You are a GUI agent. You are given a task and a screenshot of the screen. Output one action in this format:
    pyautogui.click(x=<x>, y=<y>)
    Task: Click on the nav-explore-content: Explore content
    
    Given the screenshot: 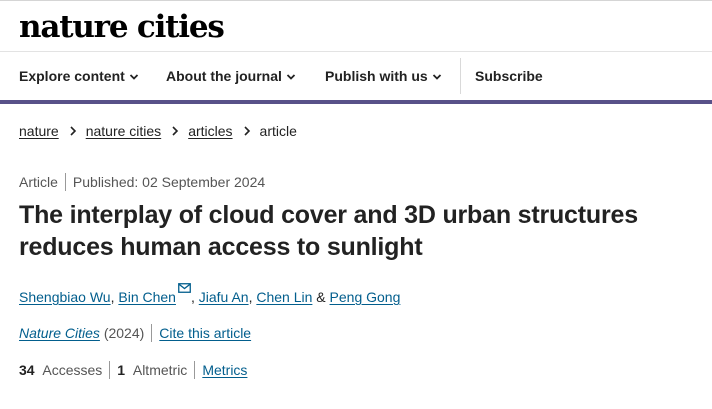 What is the action you would take?
    pyautogui.click(x=79, y=76)
    